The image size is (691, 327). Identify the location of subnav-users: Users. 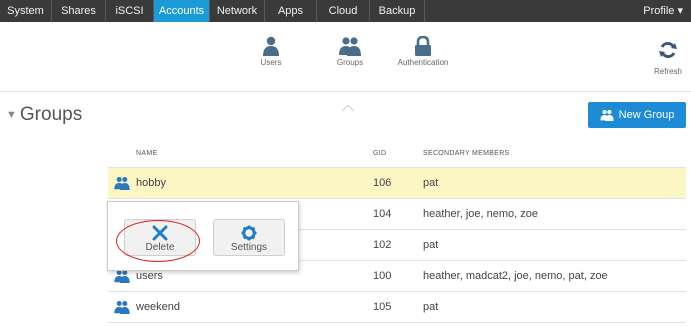
(271, 51).